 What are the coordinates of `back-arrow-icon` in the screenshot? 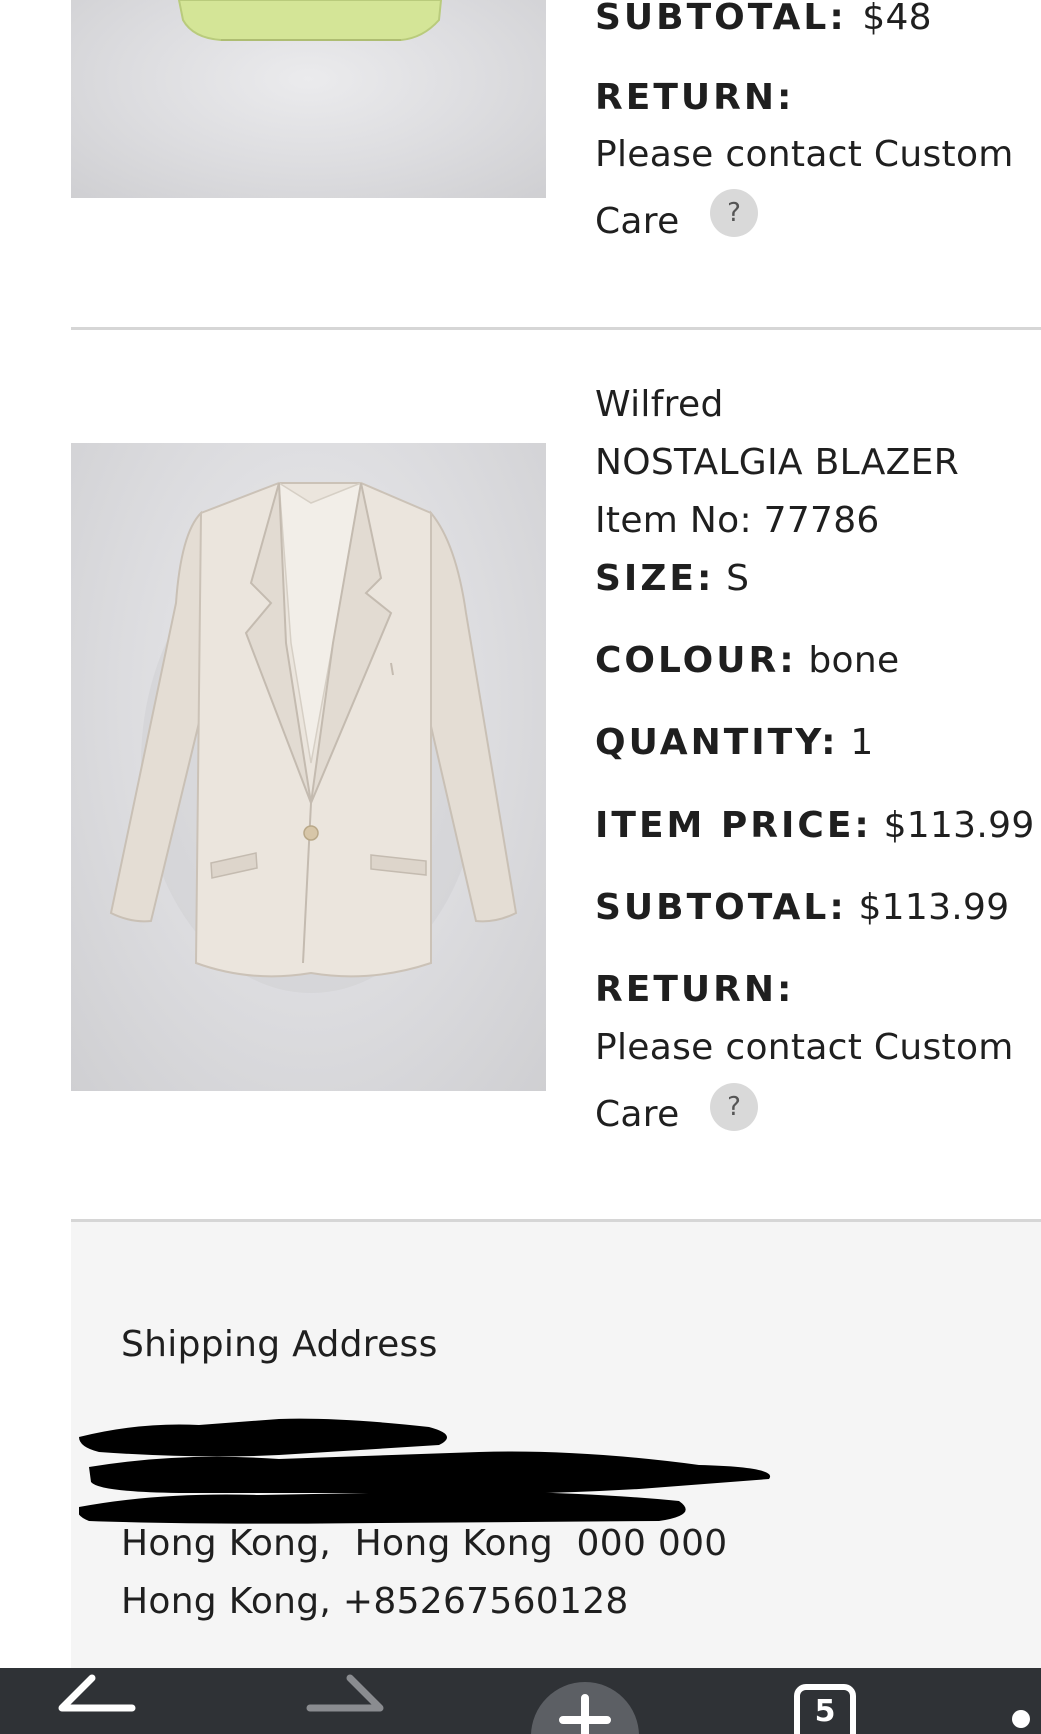 It's located at (97, 1701).